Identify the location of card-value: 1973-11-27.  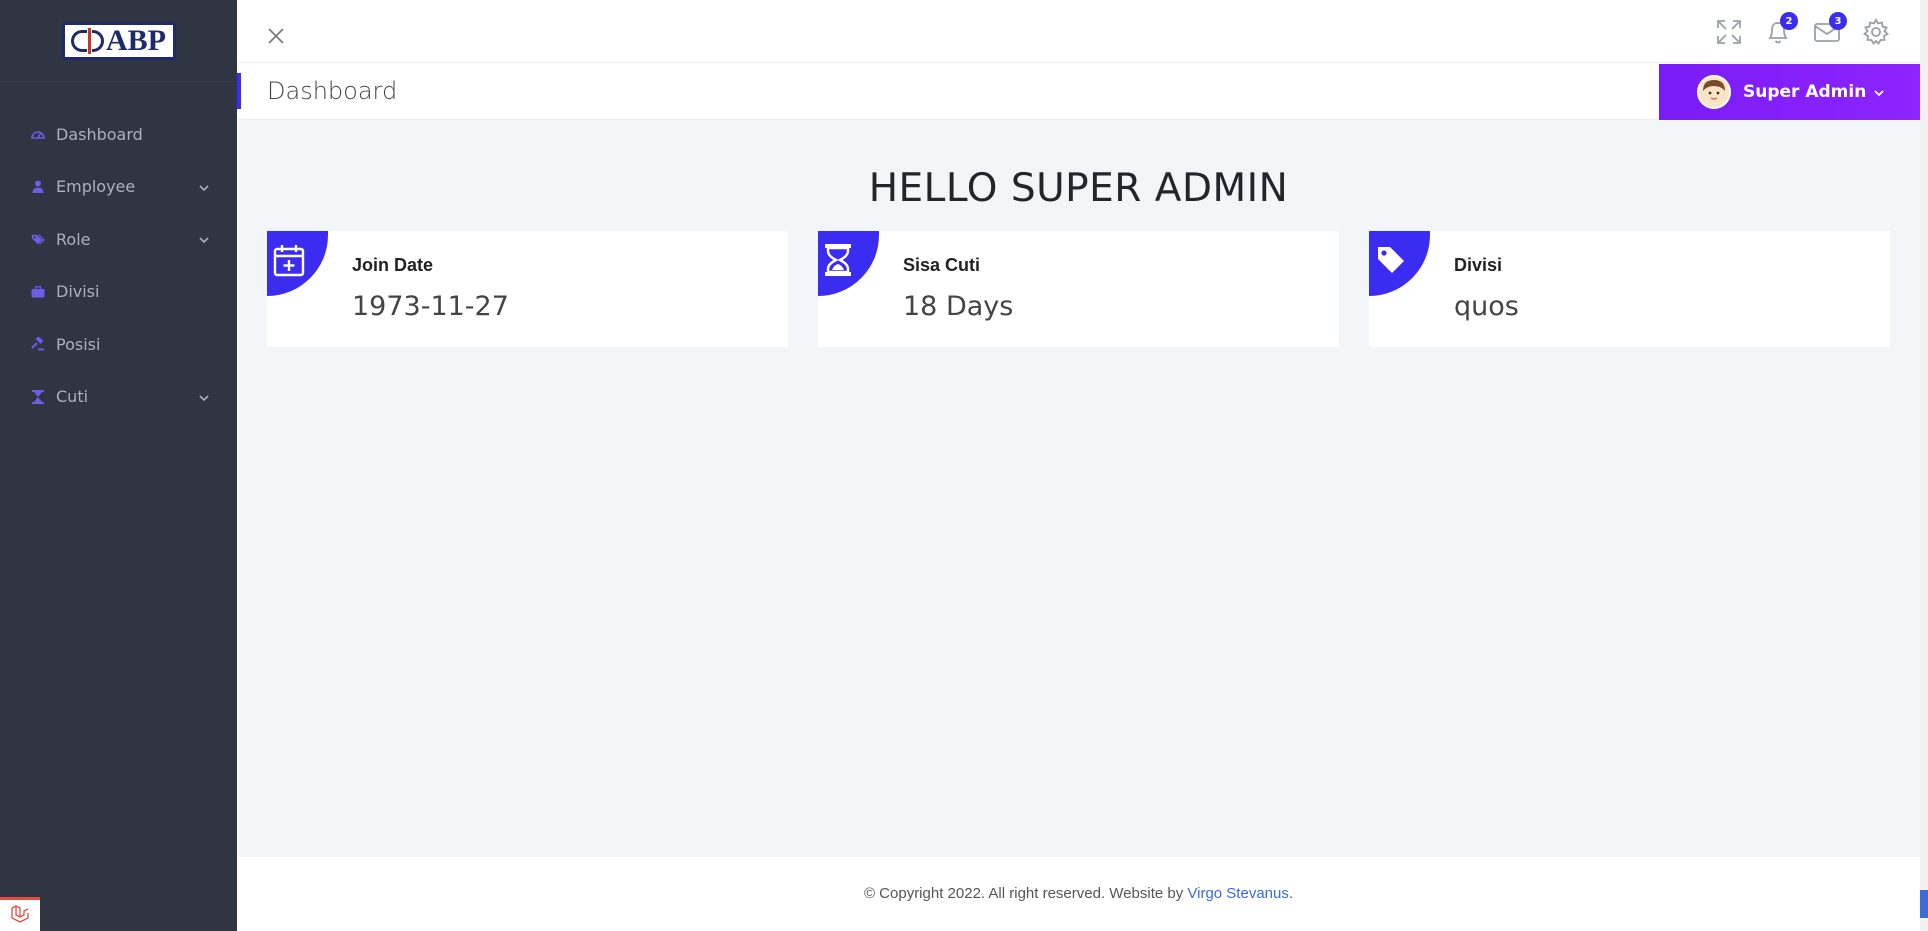
(430, 306).